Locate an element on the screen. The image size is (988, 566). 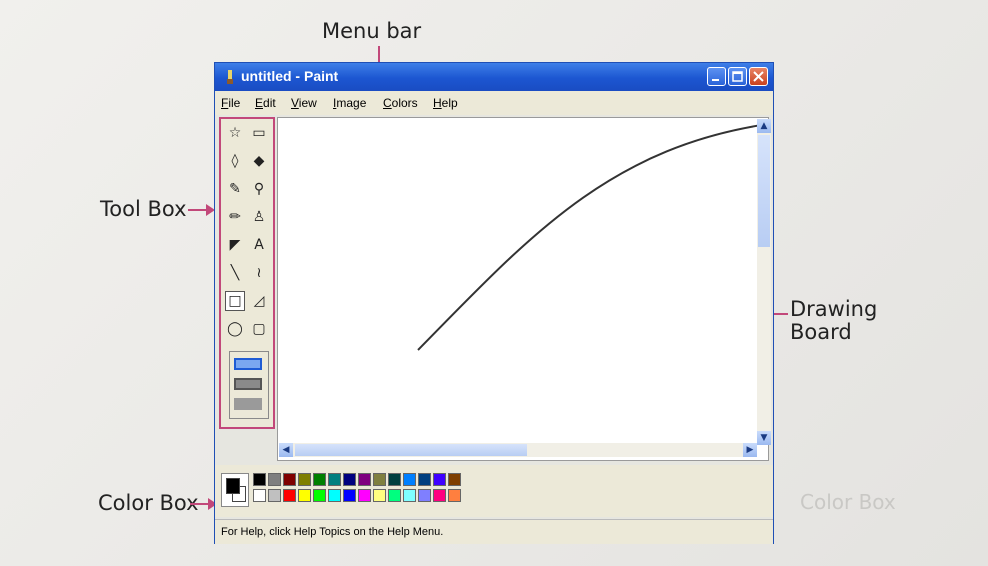
menu-file: File is located at coordinates (230, 103).